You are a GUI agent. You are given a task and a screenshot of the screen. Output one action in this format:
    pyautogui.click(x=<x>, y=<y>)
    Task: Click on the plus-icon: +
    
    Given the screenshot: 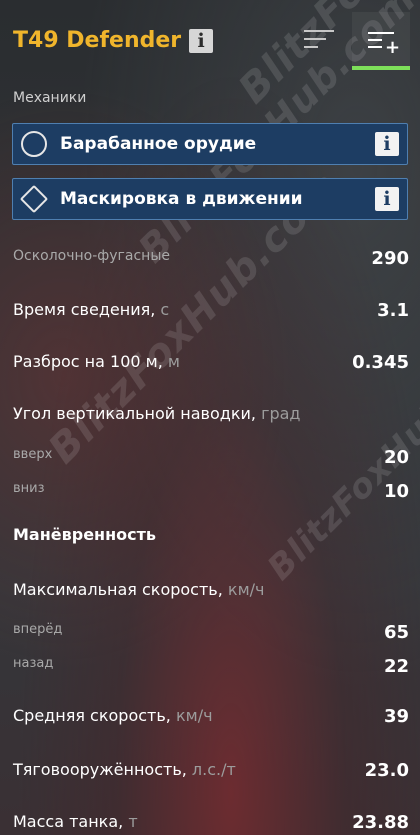 What is the action you would take?
    pyautogui.click(x=393, y=47)
    